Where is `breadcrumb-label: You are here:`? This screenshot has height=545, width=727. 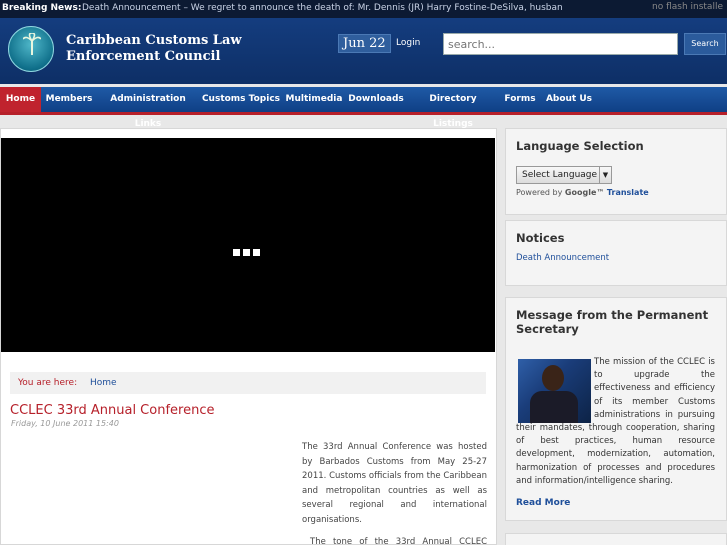
breadcrumb-label: You are here: is located at coordinates (48, 383).